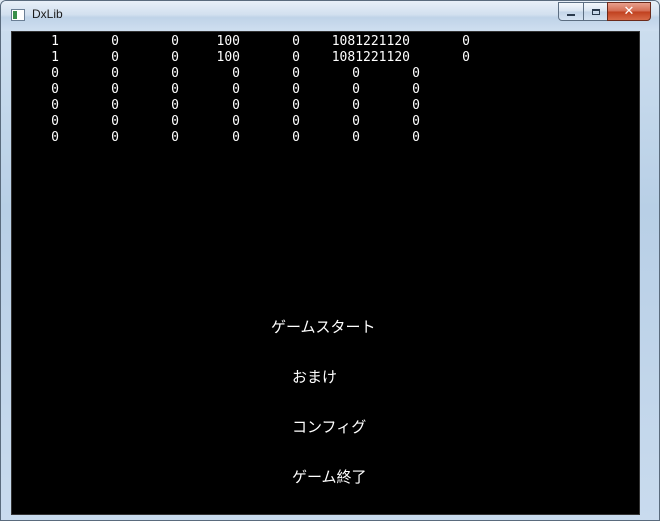 This screenshot has height=521, width=660. I want to click on maximize-icon, so click(595, 11).